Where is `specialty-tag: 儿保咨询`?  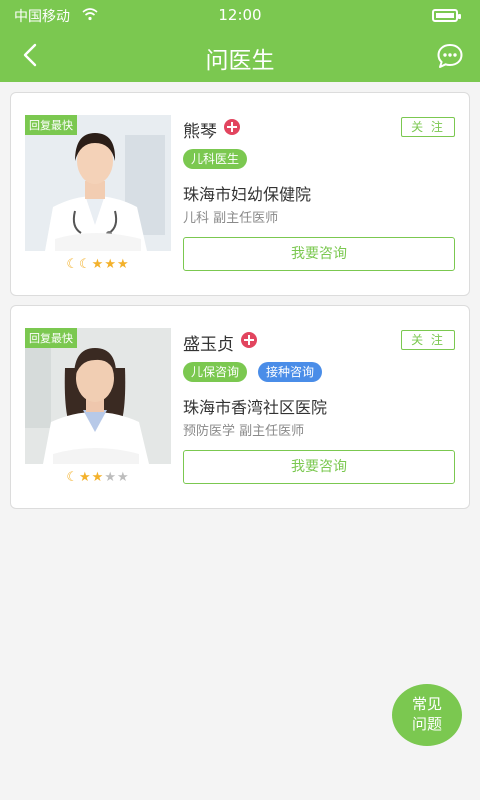
specialty-tag: 儿保咨询 is located at coordinates (215, 372).